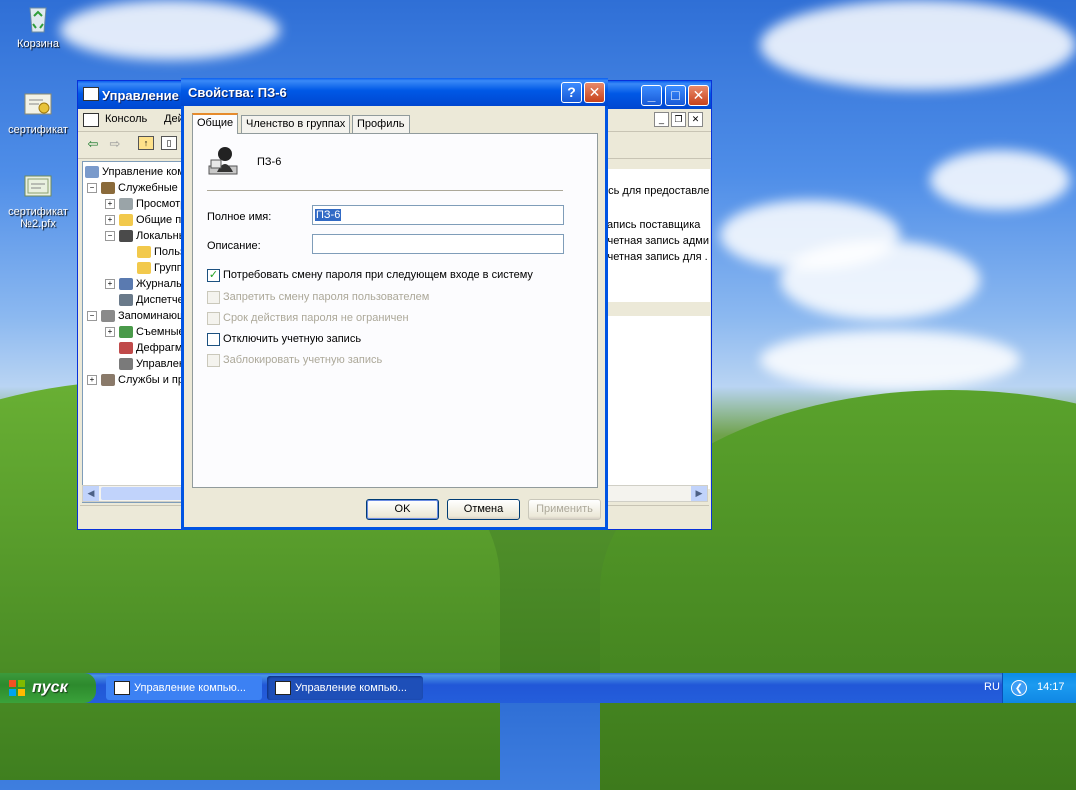  I want to click on start-label: пуск, so click(50, 687).